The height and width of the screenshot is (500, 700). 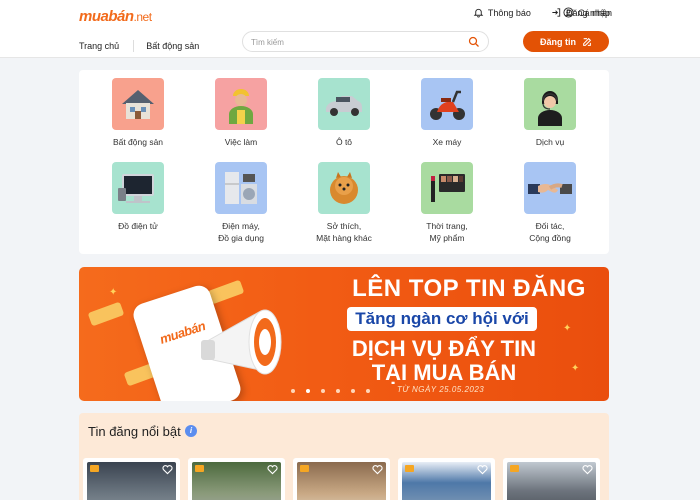 I want to click on site-logo: muabán.net, so click(x=115, y=16).